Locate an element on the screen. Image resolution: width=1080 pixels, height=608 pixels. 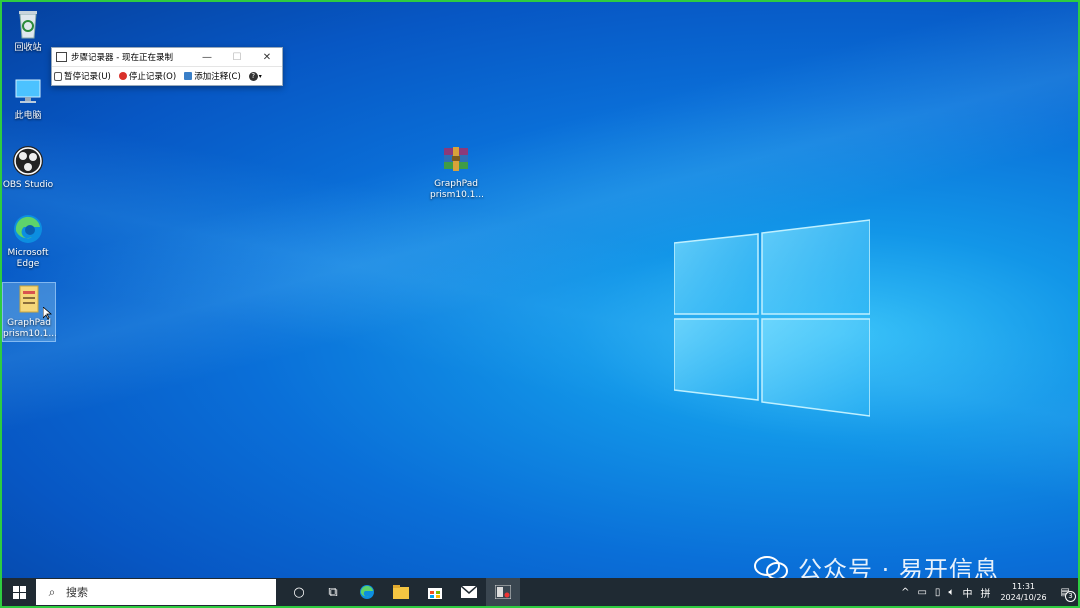
help-button: ? ▾ is located at coordinates (255, 76).